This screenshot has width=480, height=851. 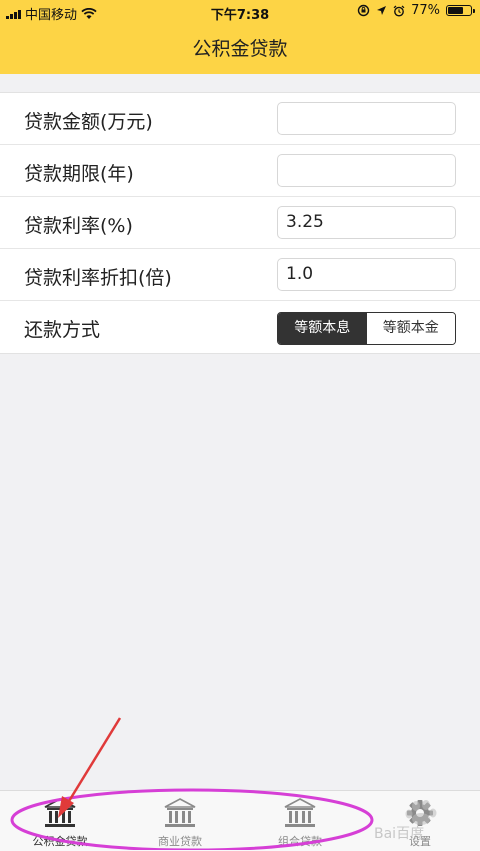 What do you see at coordinates (180, 841) in the screenshot?
I see `tab-label: 商业贷款` at bounding box center [180, 841].